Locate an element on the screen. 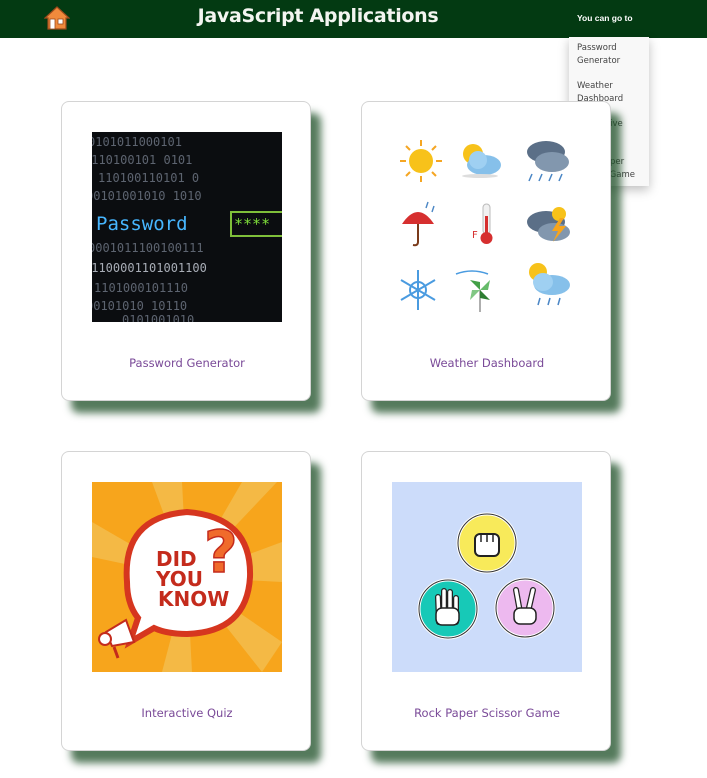  card-weather-dashboard: F Weather Dashboard is located at coordinates (486, 251).